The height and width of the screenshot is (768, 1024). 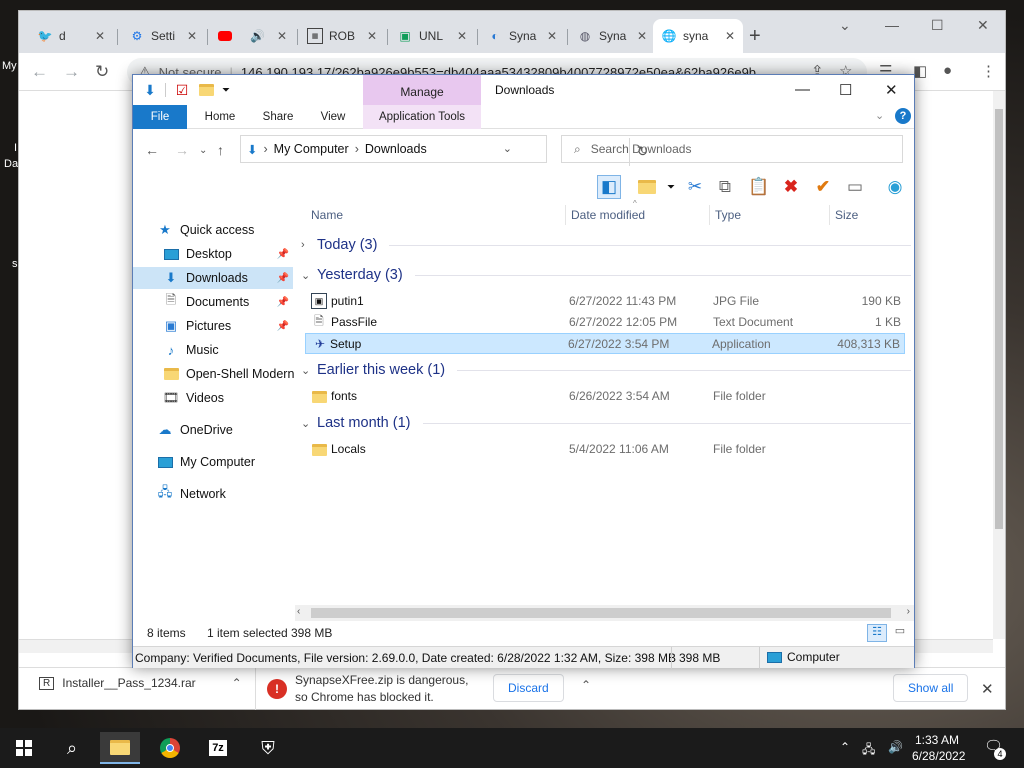 What do you see at coordinates (999, 365) in the screenshot?
I see `page-scrollbar` at bounding box center [999, 365].